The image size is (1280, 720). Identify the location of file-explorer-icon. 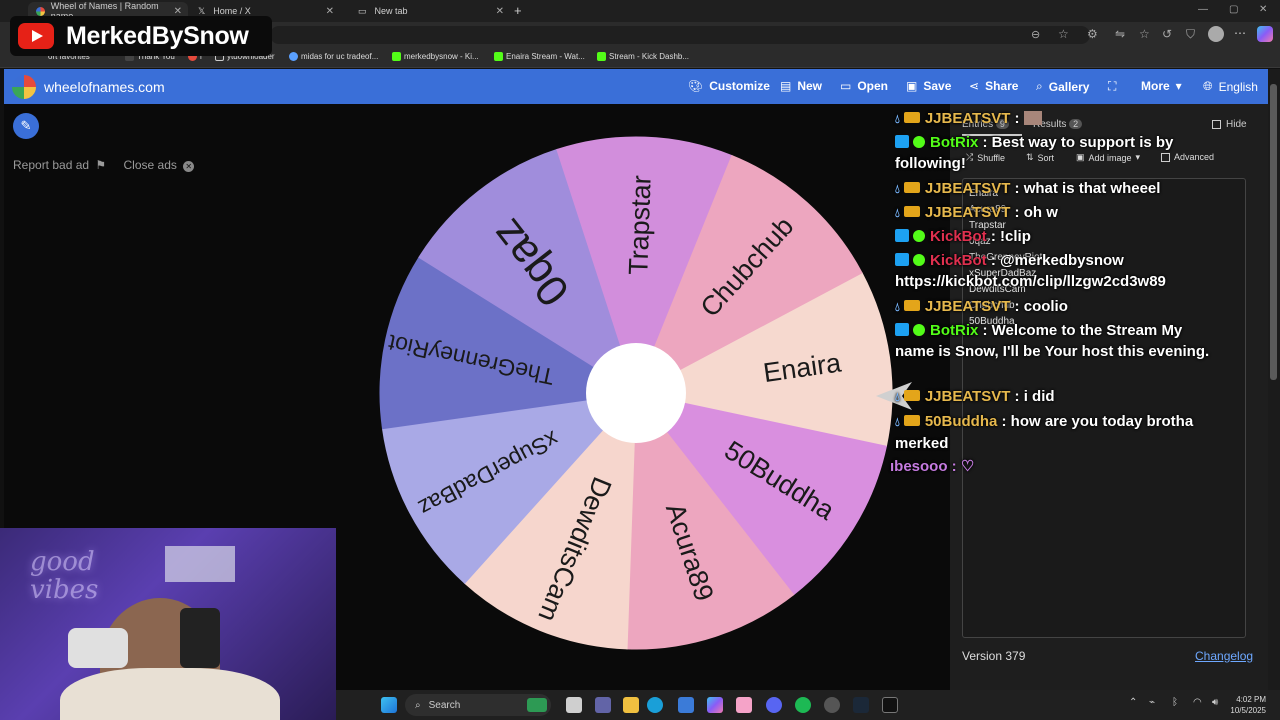
(631, 705).